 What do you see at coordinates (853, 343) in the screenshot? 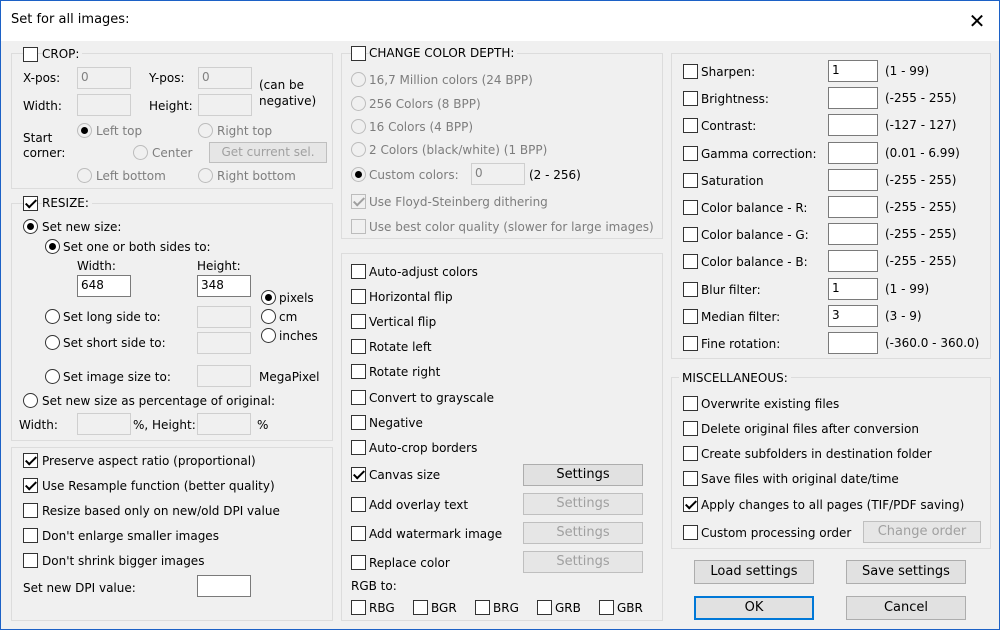
I see `fine-rot-input` at bounding box center [853, 343].